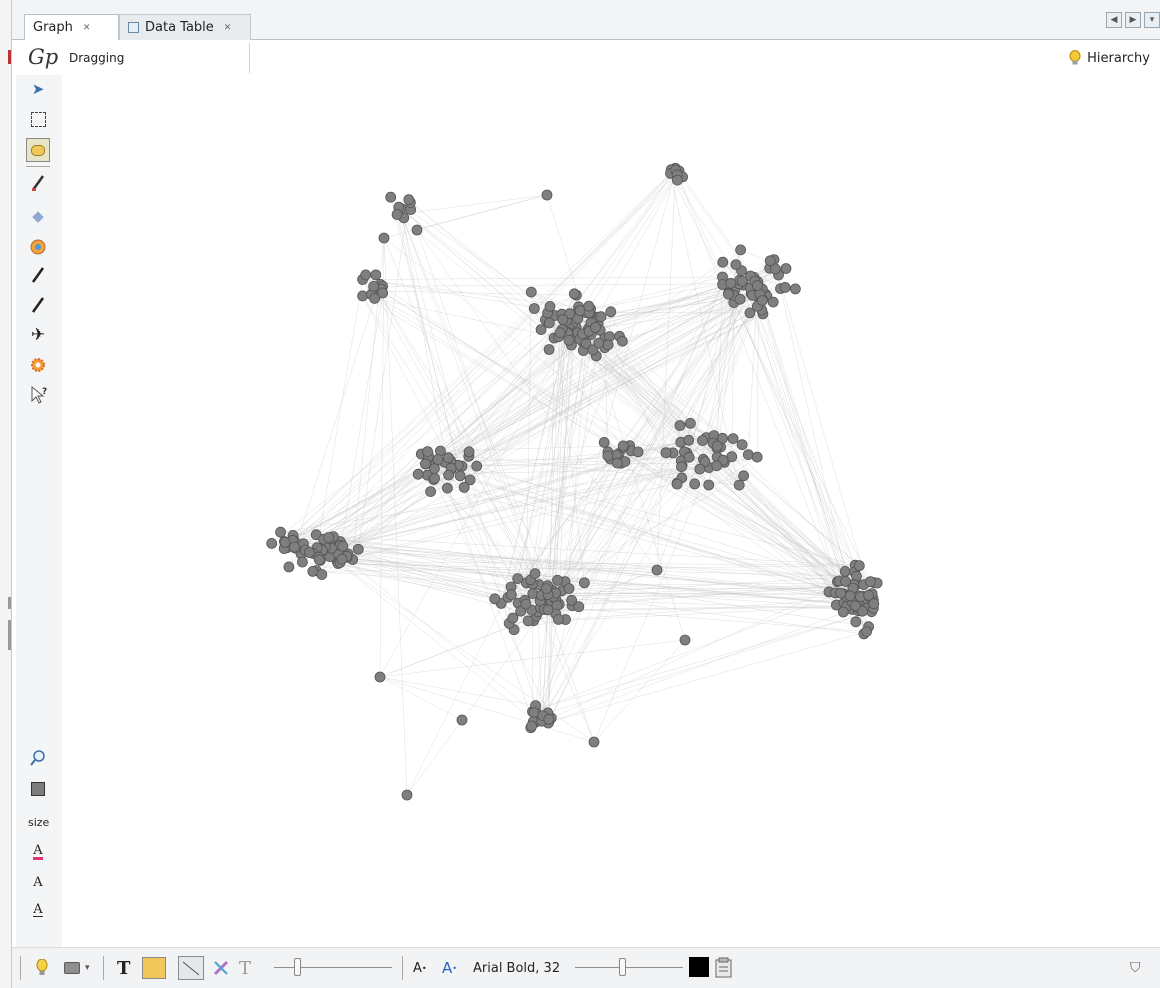 This screenshot has height=988, width=1160. What do you see at coordinates (38, 247) in the screenshot?
I see `color-wheel-icon` at bounding box center [38, 247].